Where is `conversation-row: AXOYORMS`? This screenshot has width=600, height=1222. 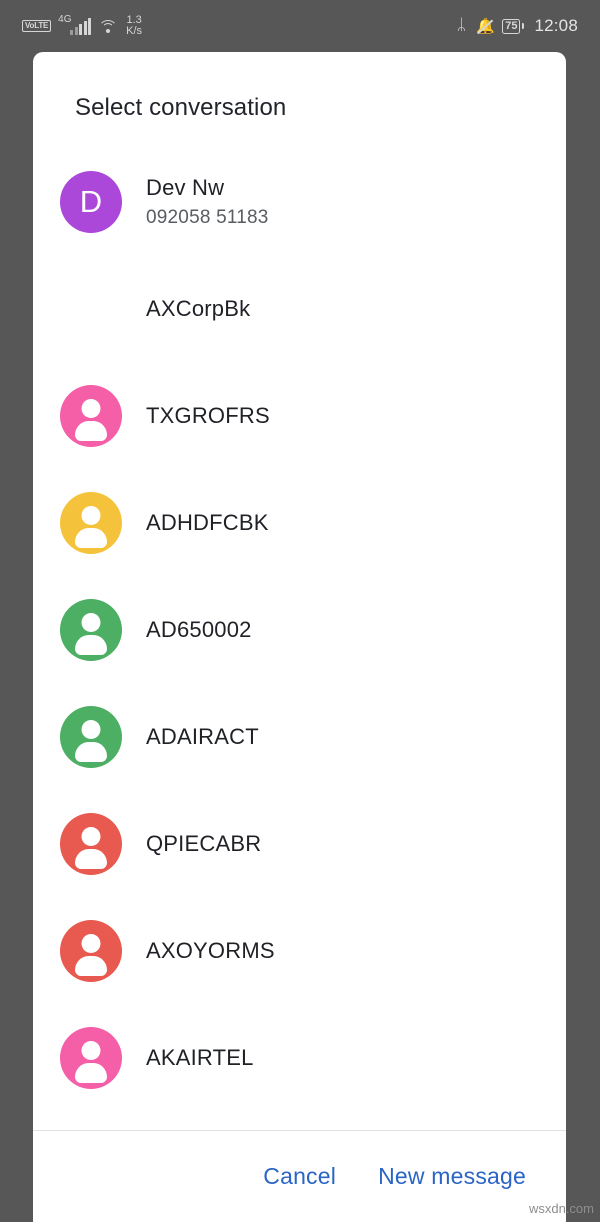
conversation-row: AXOYORMS is located at coordinates (299, 950).